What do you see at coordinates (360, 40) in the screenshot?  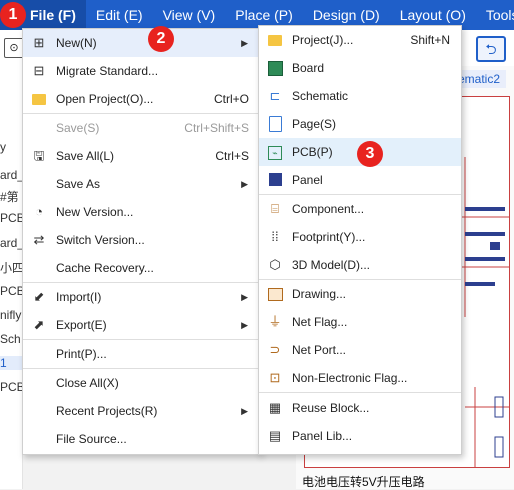 I see `submenu-item-project: Project(J)... Shift+N` at bounding box center [360, 40].